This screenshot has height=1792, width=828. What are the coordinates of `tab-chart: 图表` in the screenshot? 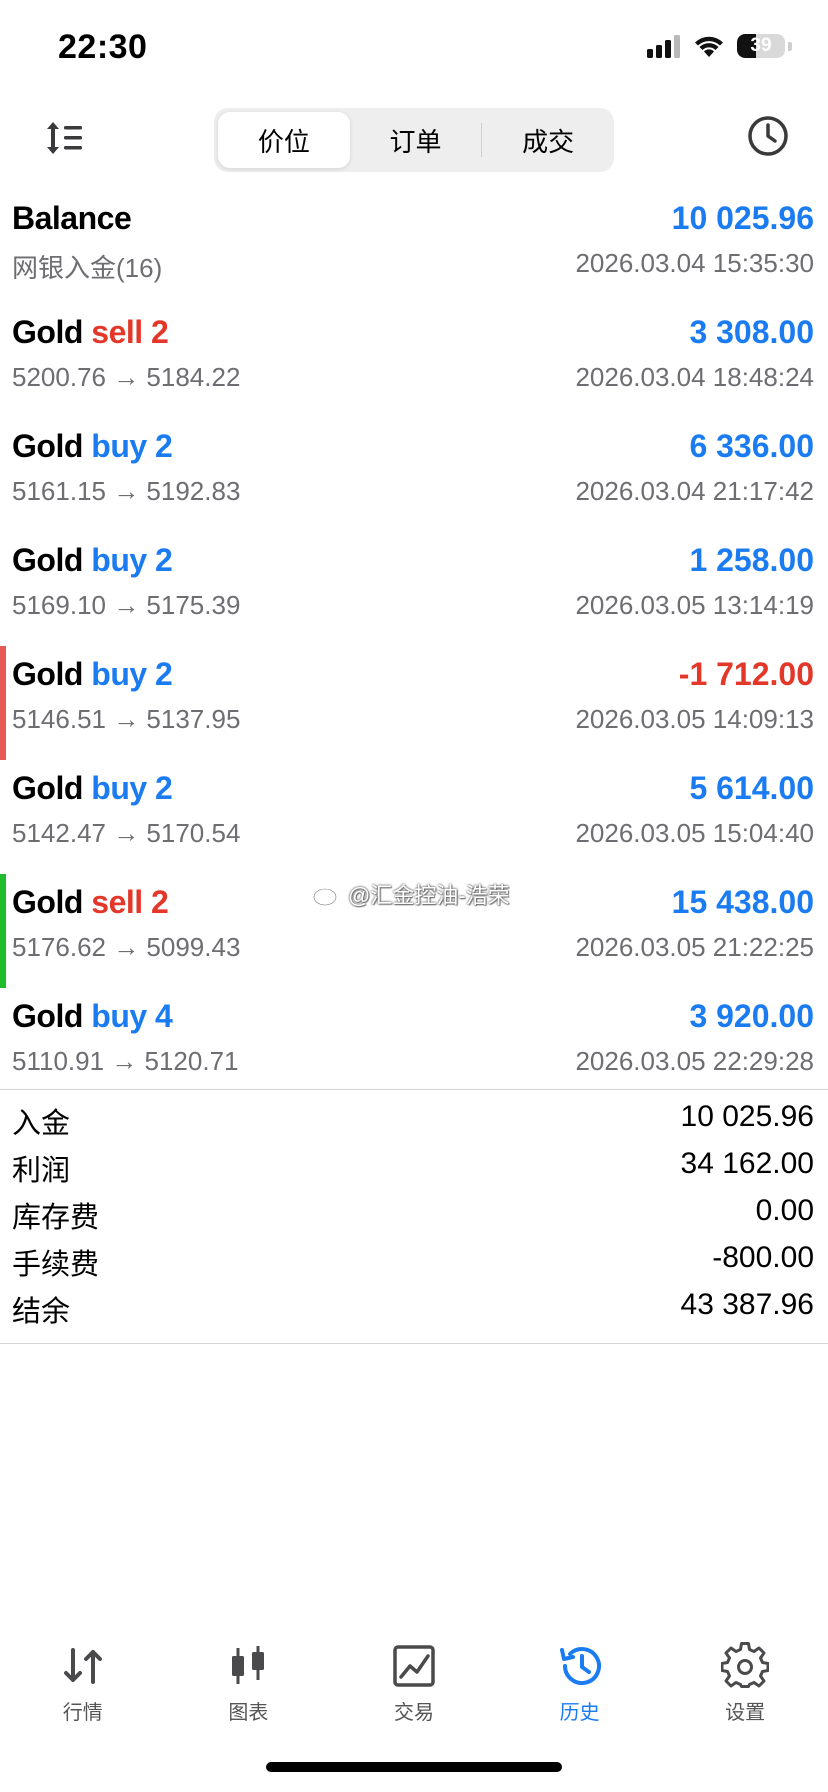 It's located at (249, 1682).